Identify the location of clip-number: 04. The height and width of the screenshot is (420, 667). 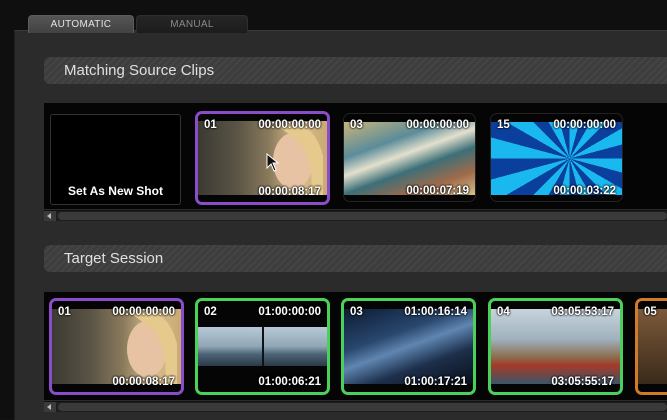
(503, 312).